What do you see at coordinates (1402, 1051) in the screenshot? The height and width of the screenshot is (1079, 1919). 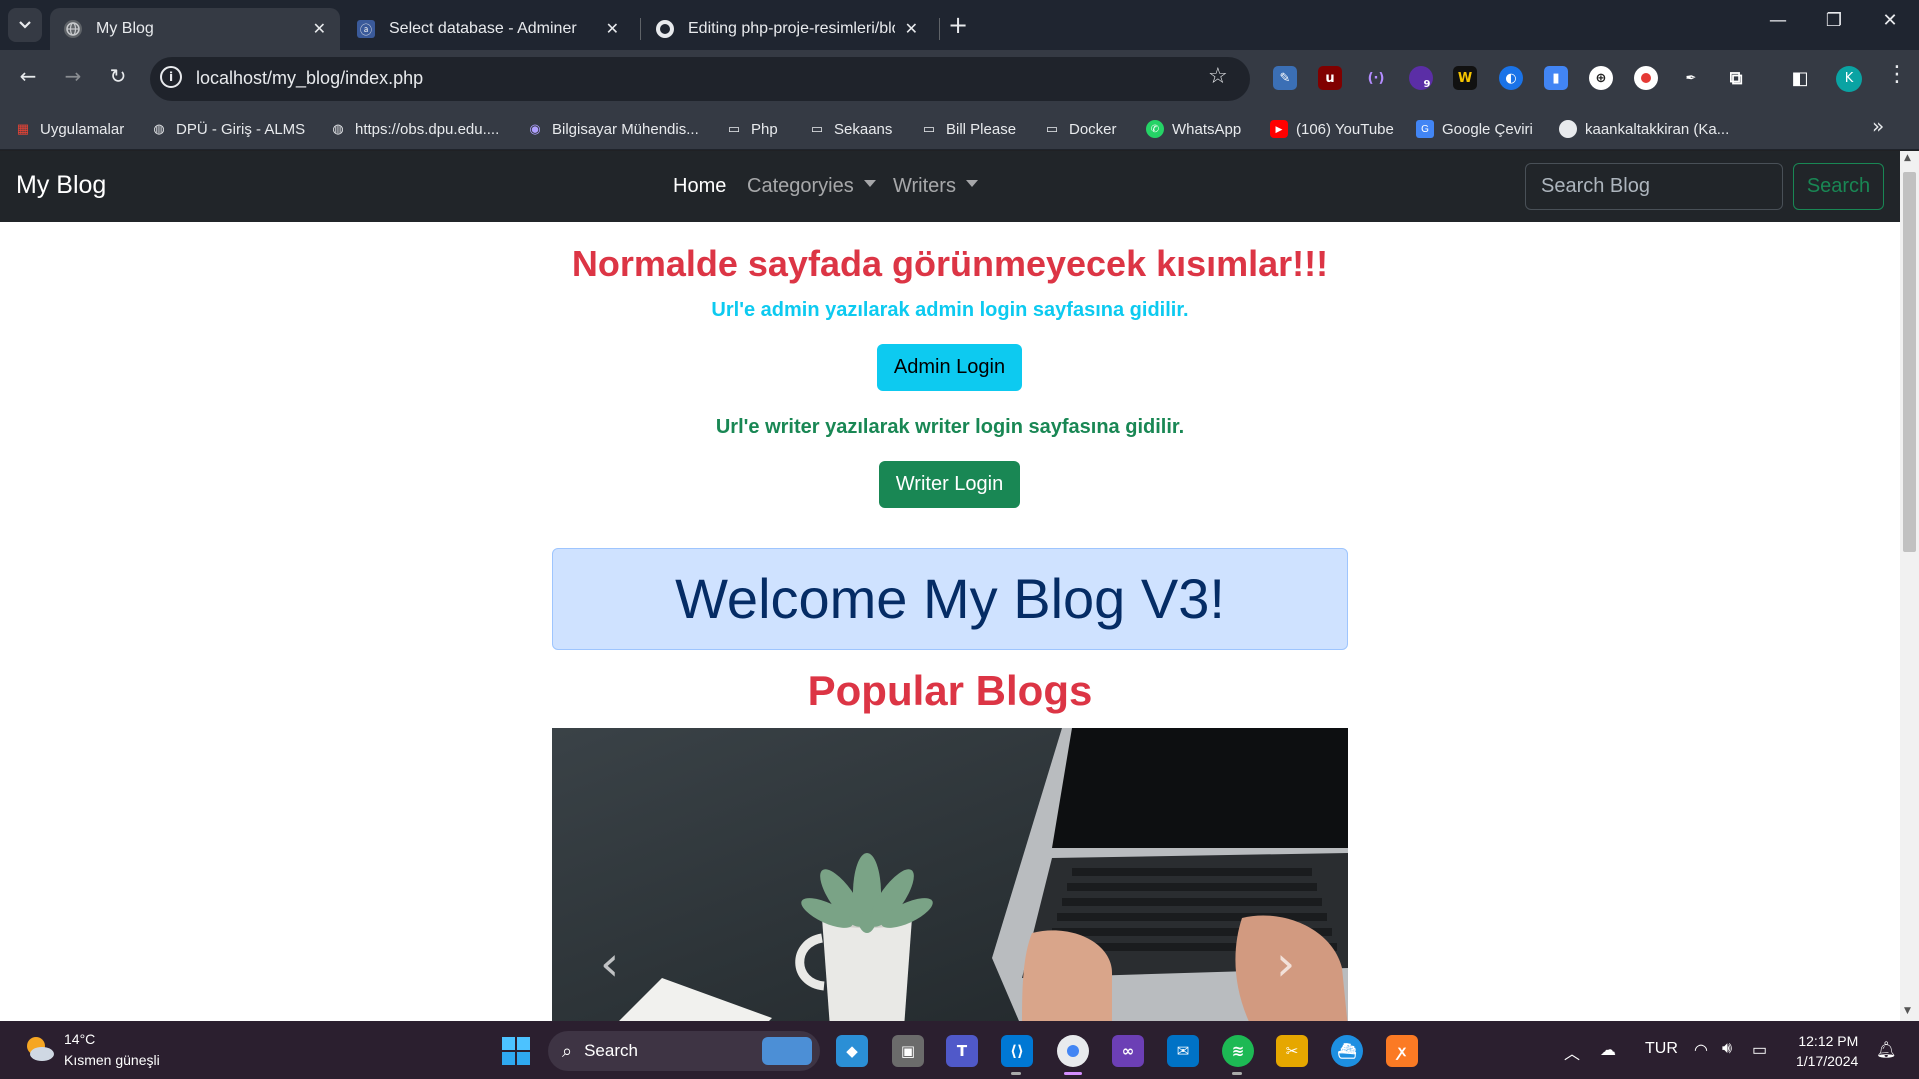 I see `xampp-icon: ꭗ` at bounding box center [1402, 1051].